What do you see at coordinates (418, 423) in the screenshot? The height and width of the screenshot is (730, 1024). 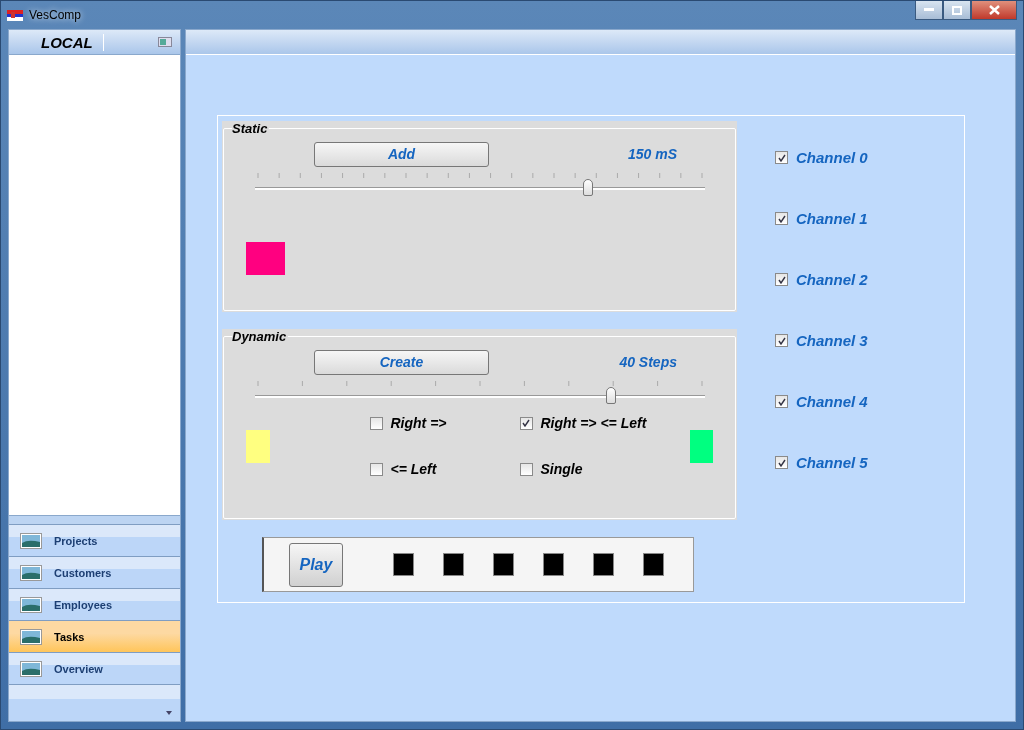 I see `option-label: Right =>` at bounding box center [418, 423].